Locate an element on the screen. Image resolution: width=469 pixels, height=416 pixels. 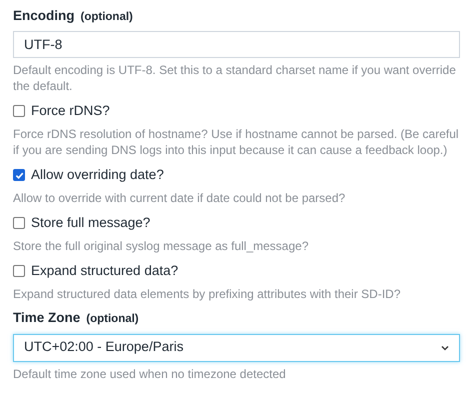
field-label: Time Zone is located at coordinates (46, 318).